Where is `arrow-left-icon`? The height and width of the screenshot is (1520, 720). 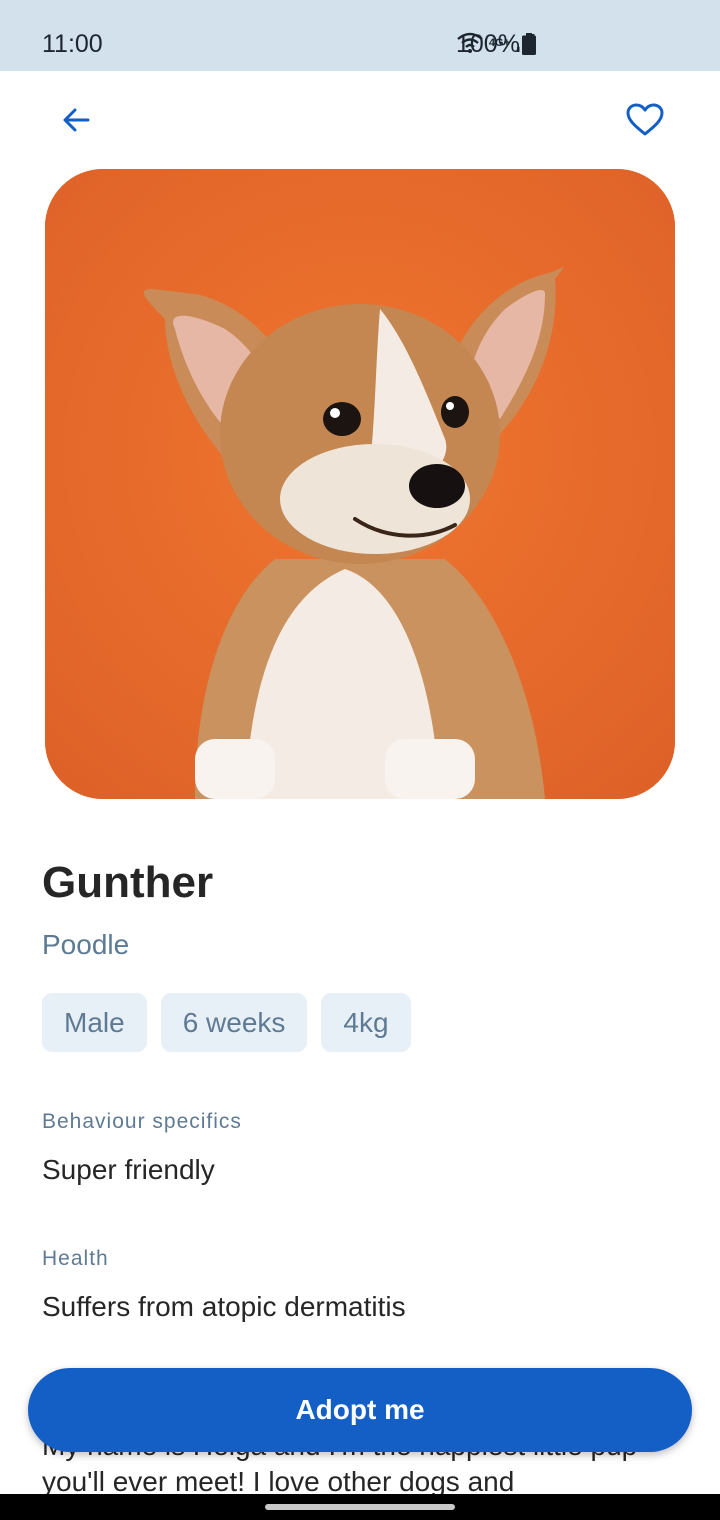
arrow-left-icon is located at coordinates (76, 120).